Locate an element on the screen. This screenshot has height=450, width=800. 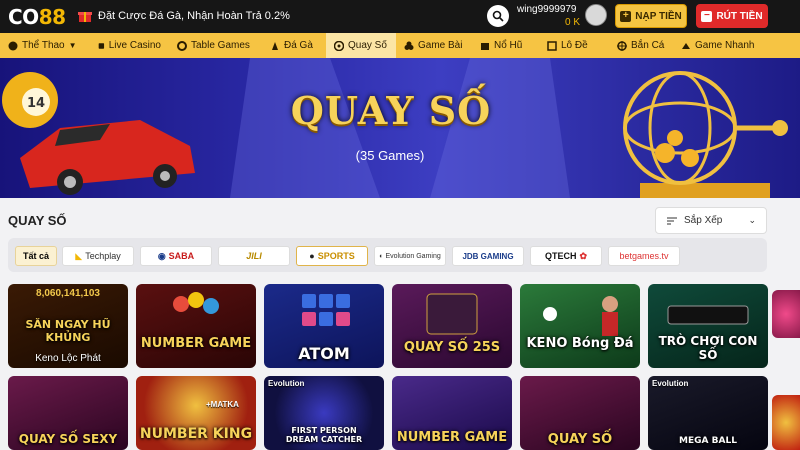
nav-label: Thể Thao is located at coordinates (43, 45).